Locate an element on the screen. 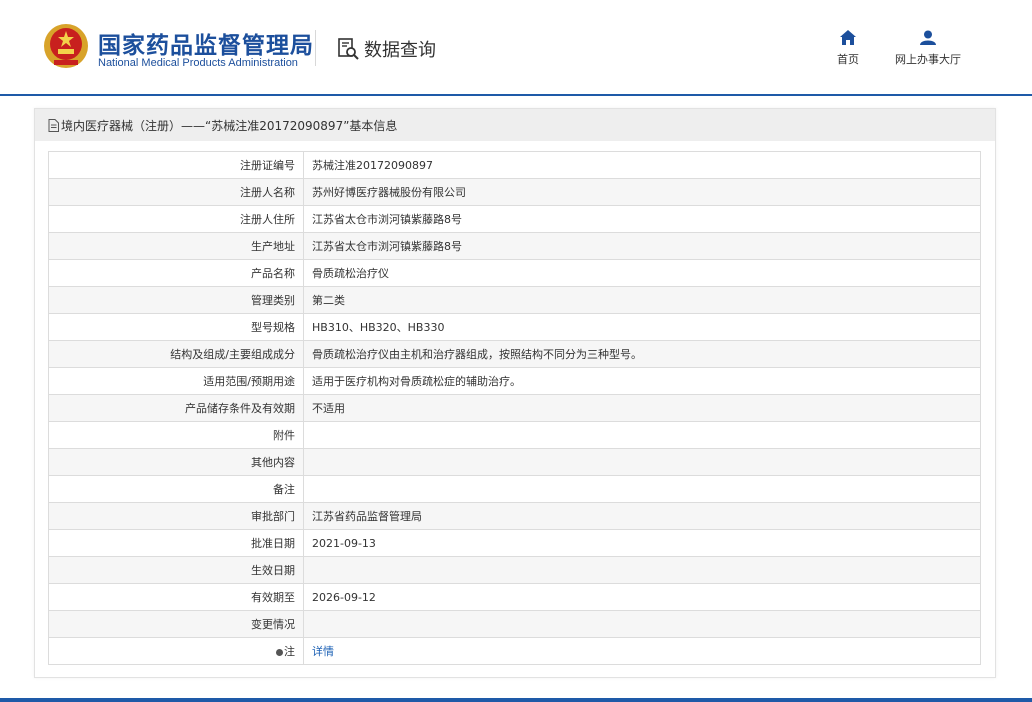 The image size is (1032, 702). table-row: 适用范围/预期用途 适用于医疗机构对骨质疏松症的辅助治疗。 is located at coordinates (514, 381).